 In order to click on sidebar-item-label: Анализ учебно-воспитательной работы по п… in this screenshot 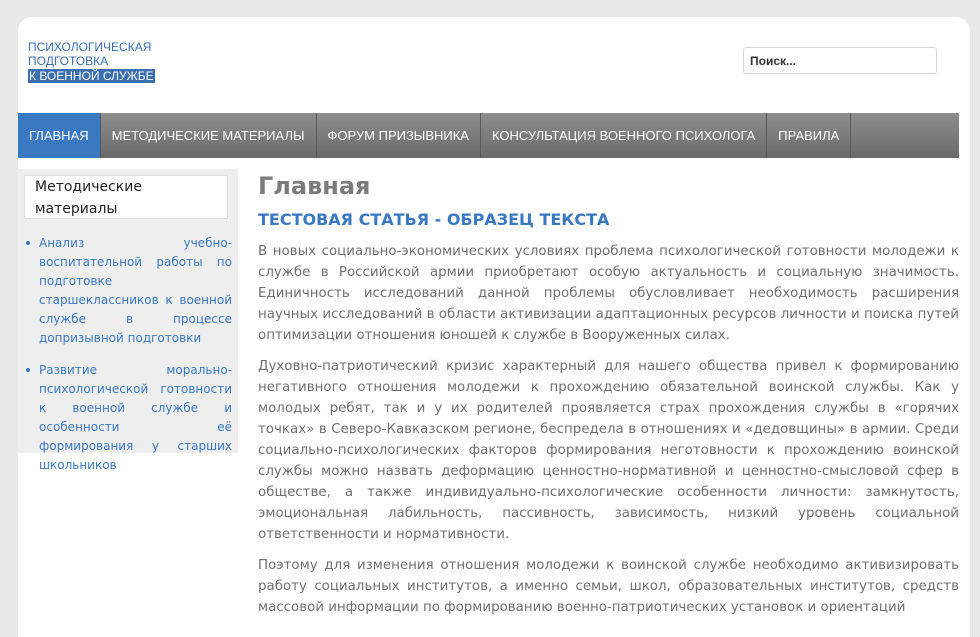, I will do `click(135, 290)`.